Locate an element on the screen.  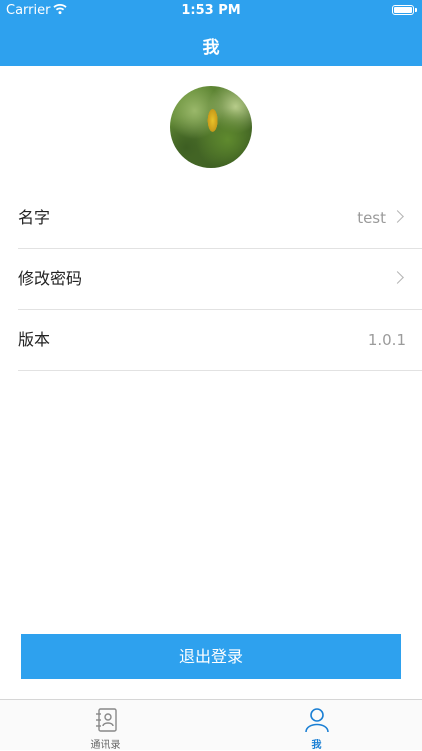
status-time: 1:53 PM is located at coordinates (211, 10).